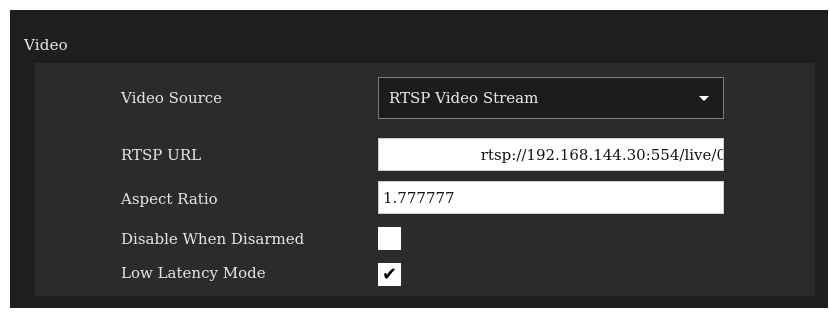 The width and height of the screenshot is (829, 315). What do you see at coordinates (464, 98) in the screenshot?
I see `video-source-value: RTSP Video Stream` at bounding box center [464, 98].